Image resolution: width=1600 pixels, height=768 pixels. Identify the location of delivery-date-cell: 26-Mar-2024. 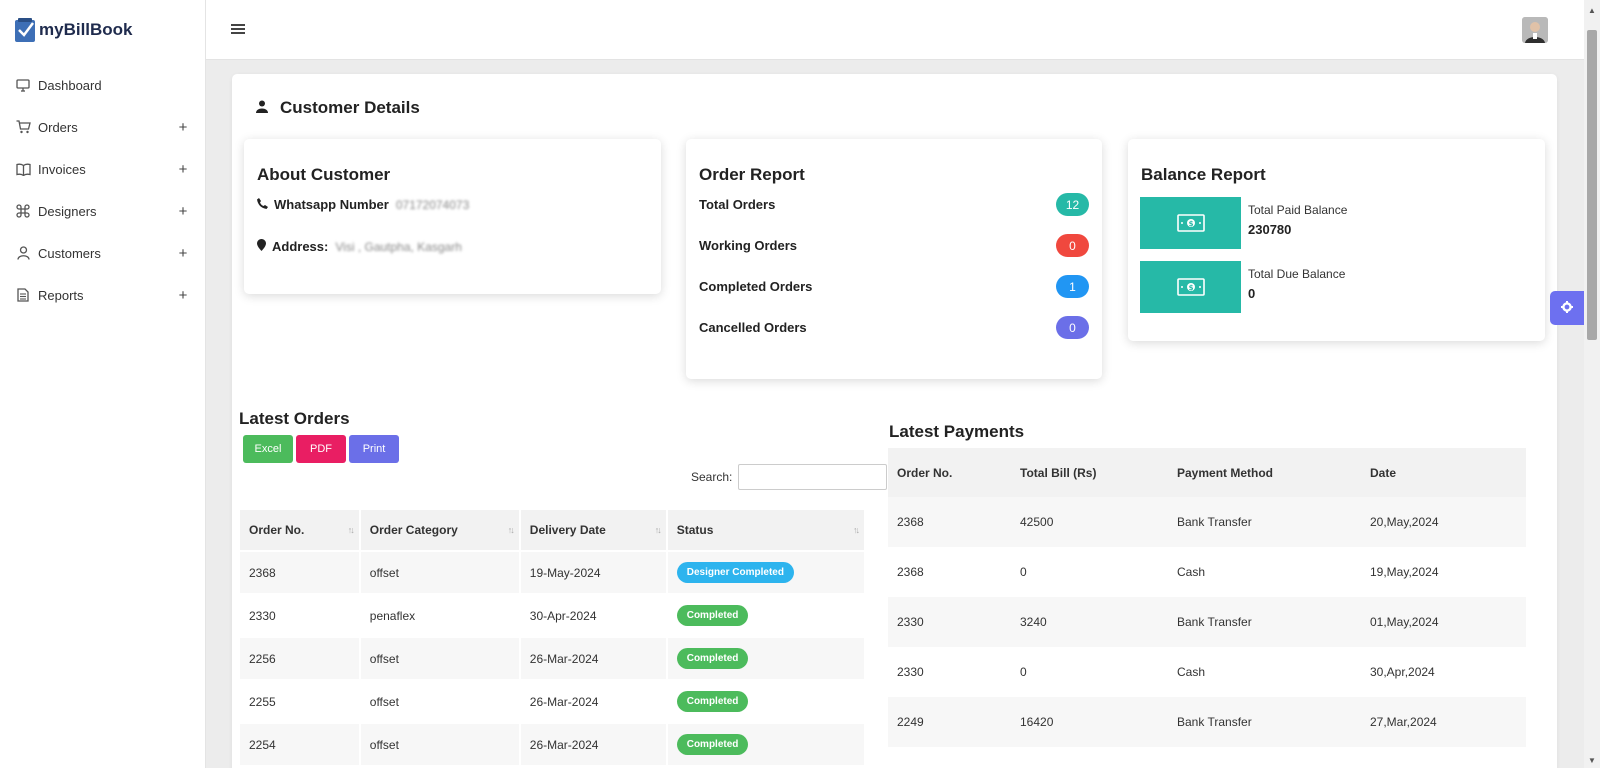
(564, 701).